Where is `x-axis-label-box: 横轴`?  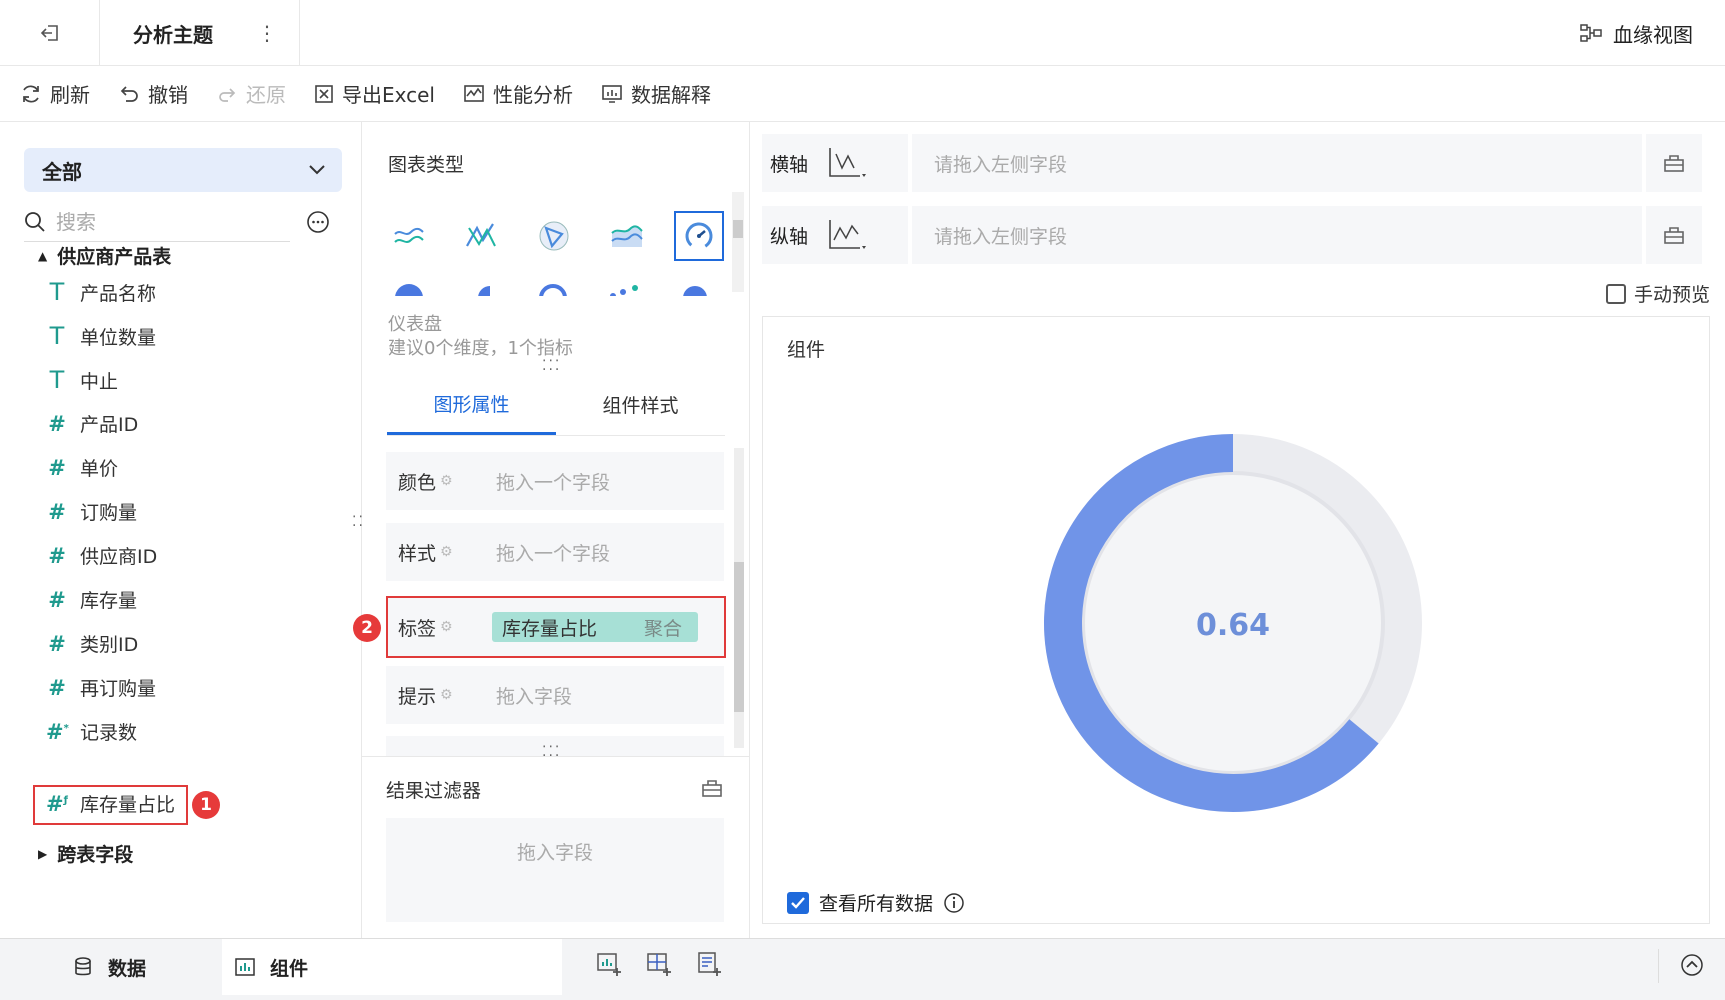
x-axis-label-box: 横轴 is located at coordinates (835, 163).